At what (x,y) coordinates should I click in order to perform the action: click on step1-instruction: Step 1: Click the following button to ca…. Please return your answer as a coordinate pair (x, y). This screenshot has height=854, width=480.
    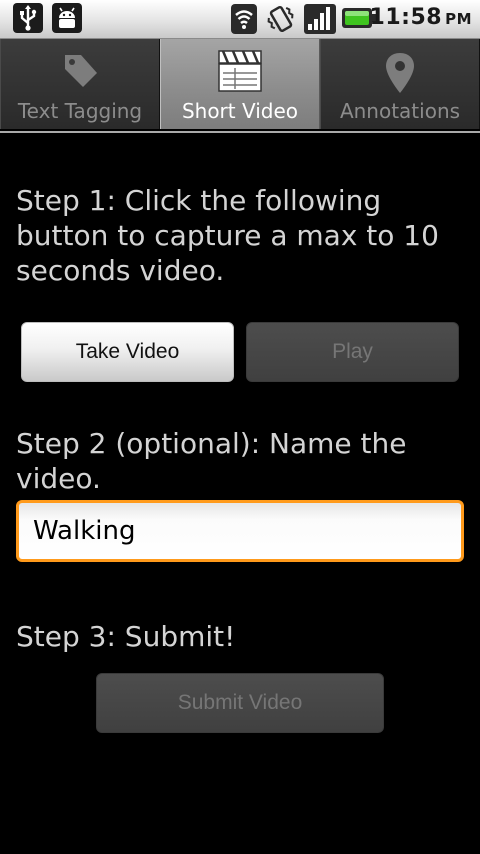
    Looking at the image, I should click on (227, 235).